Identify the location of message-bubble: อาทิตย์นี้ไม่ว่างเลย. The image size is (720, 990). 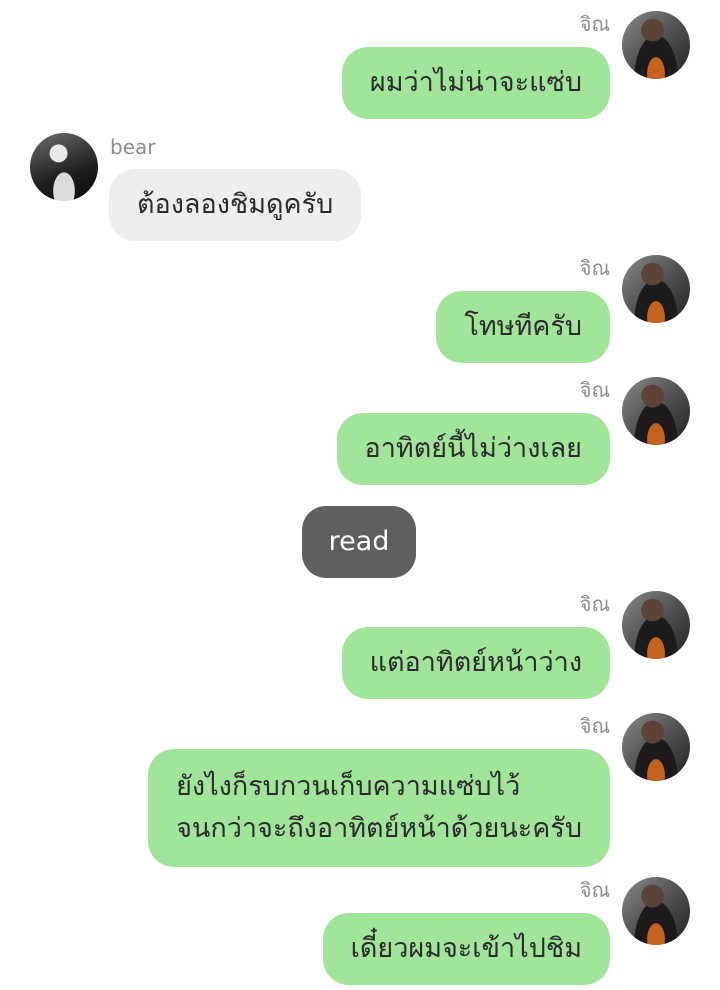
(473, 449).